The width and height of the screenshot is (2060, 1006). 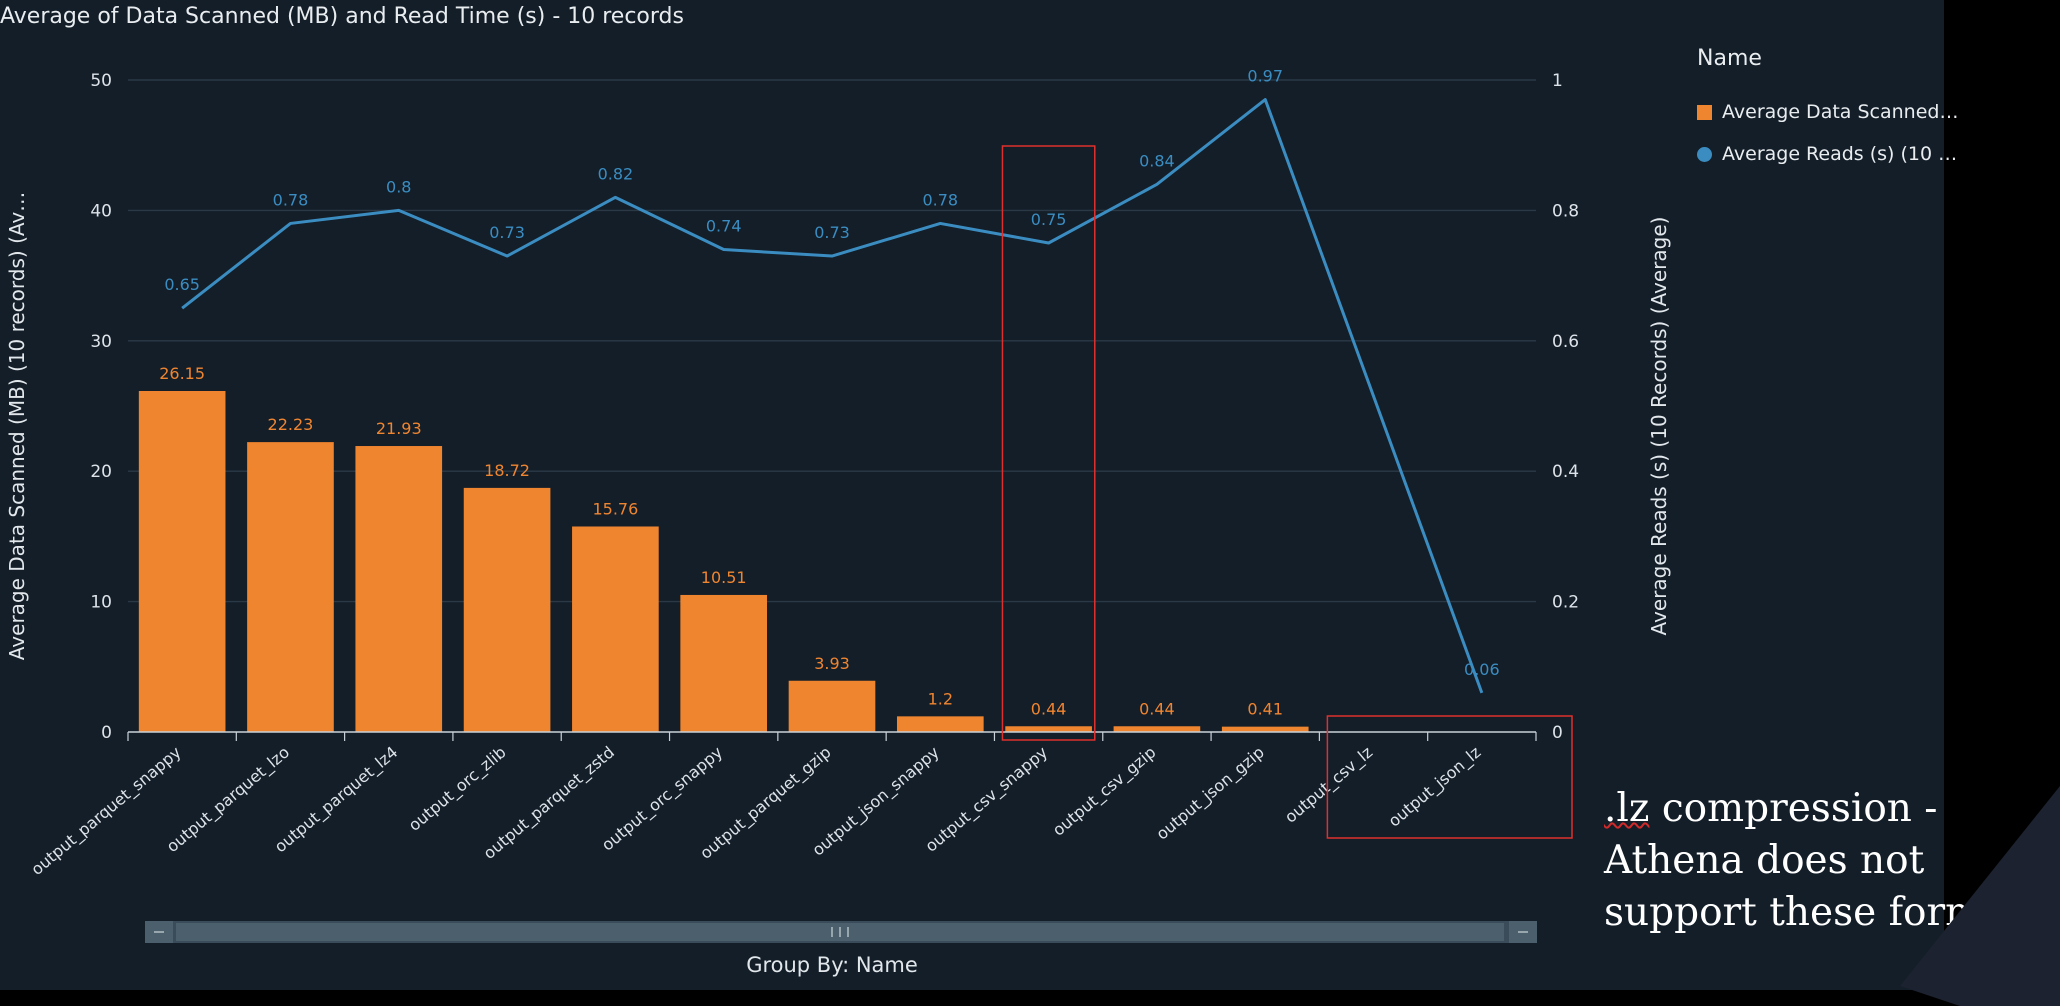 What do you see at coordinates (106, 811) in the screenshot?
I see `x-category-label: output_parquet_snappy` at bounding box center [106, 811].